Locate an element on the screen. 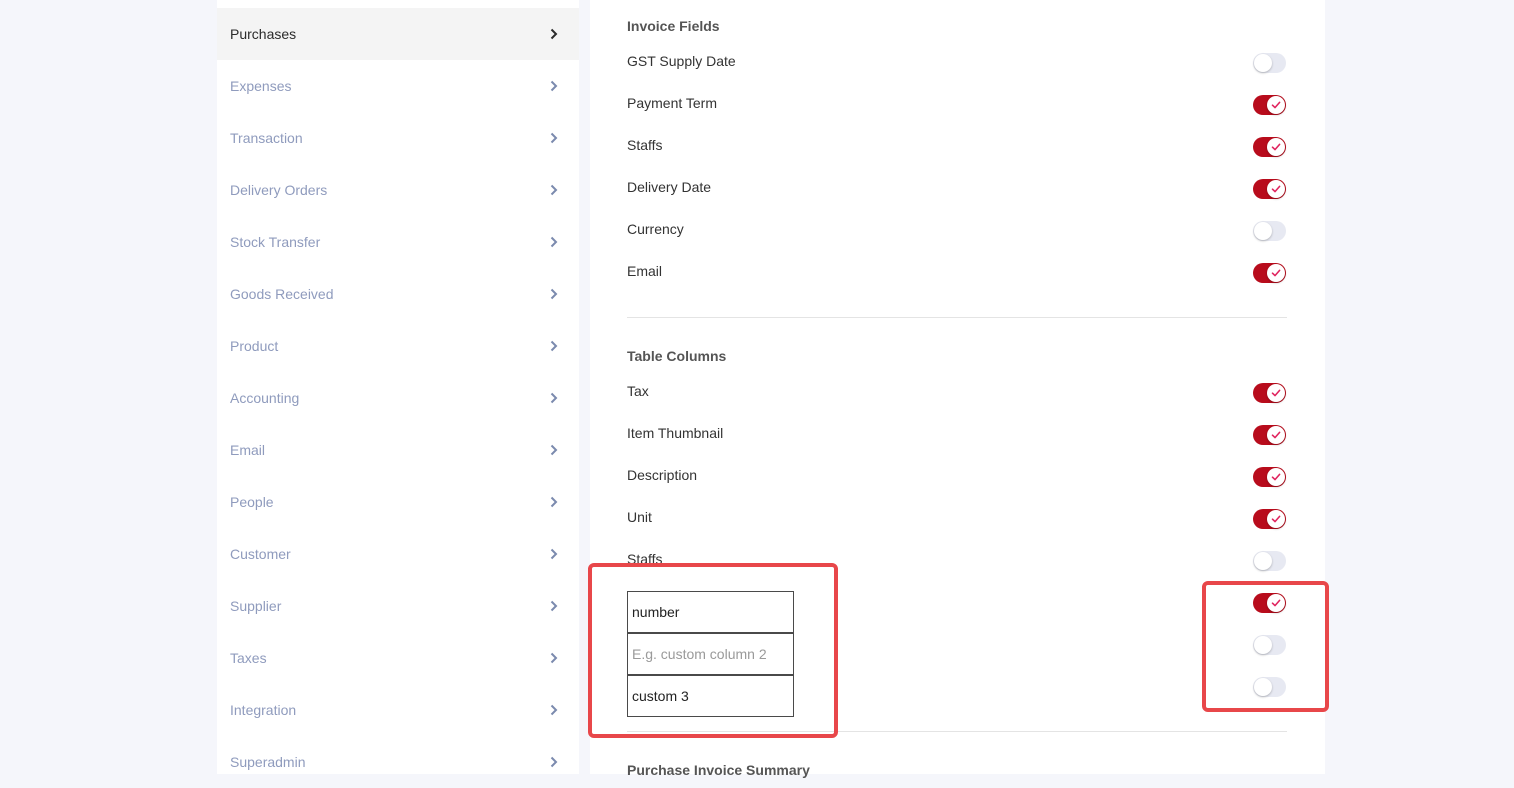 Image resolution: width=1514 pixels, height=788 pixels. toggle-currency is located at coordinates (1269, 231).